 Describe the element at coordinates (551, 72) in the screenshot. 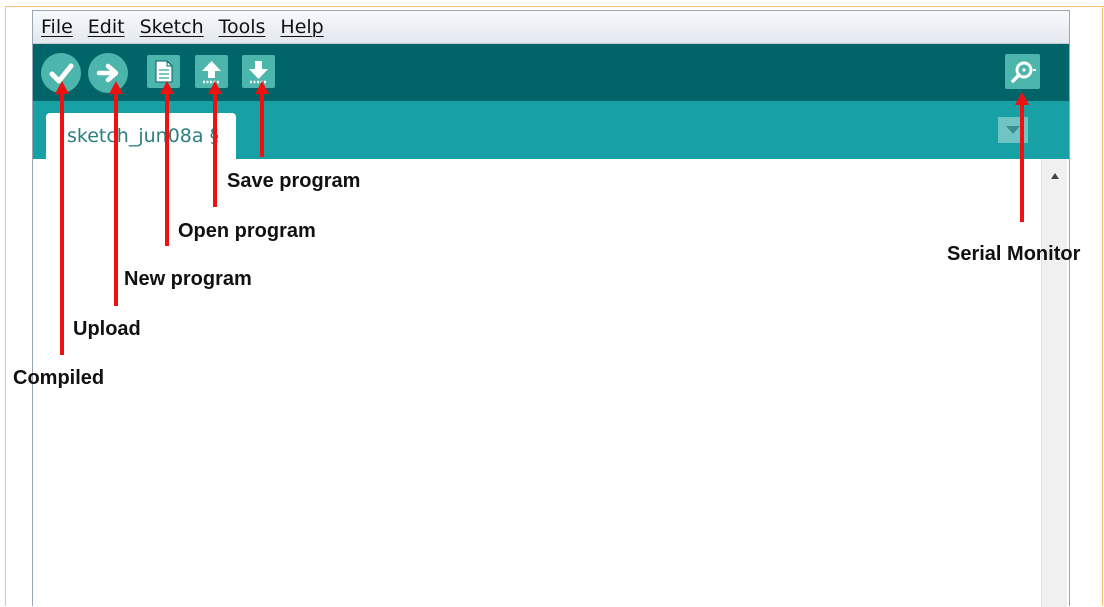

I see `toolbar` at that location.